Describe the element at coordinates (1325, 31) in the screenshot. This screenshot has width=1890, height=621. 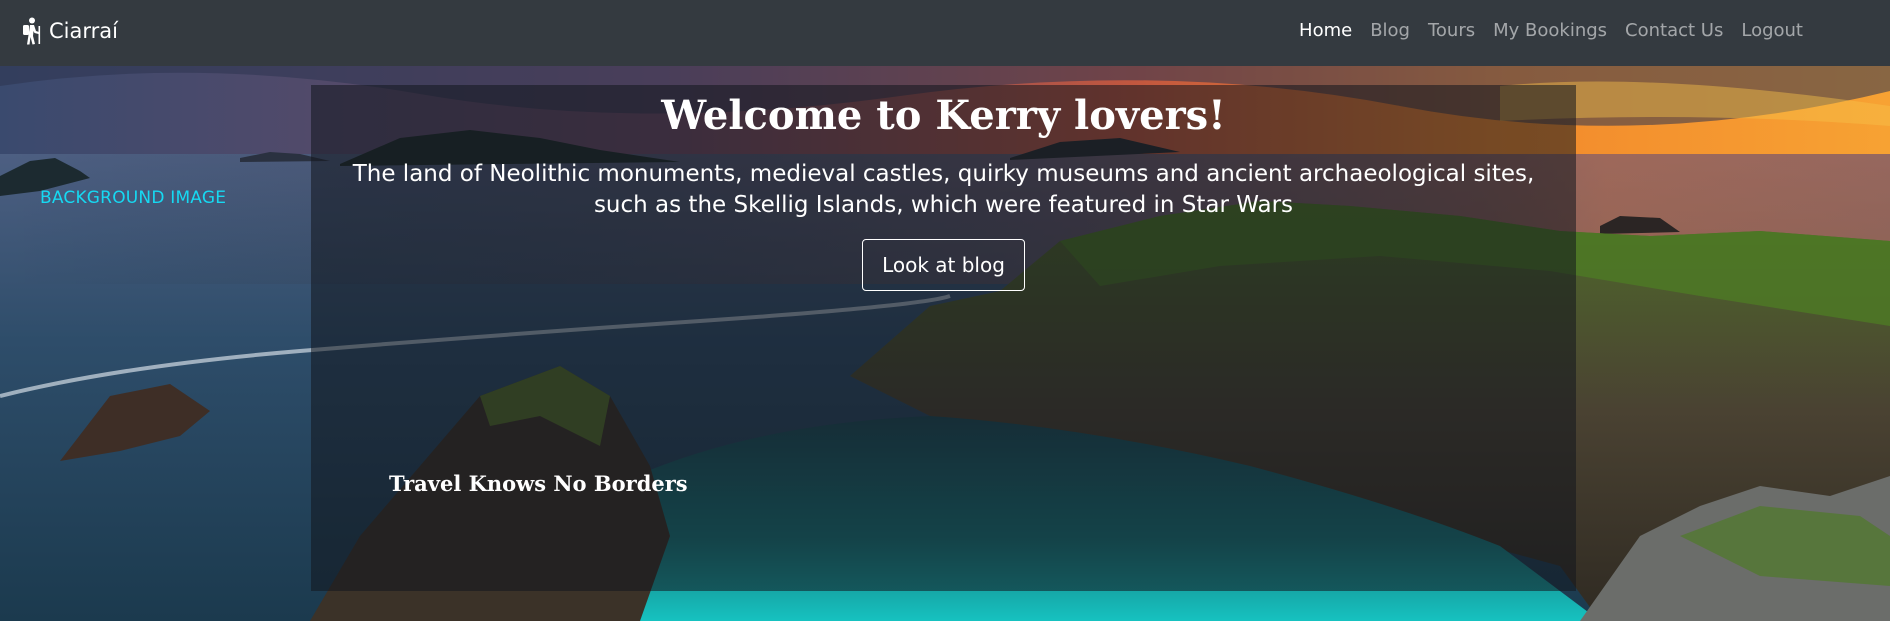
I see `nav-link-home: Home` at that location.